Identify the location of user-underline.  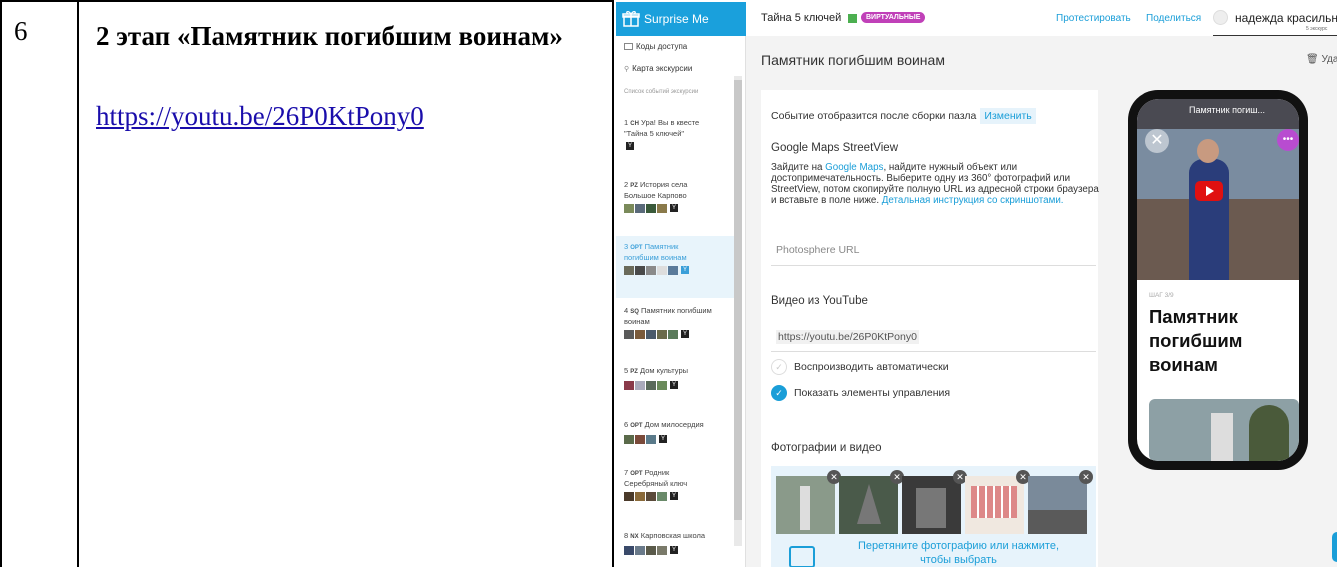
(1275, 35).